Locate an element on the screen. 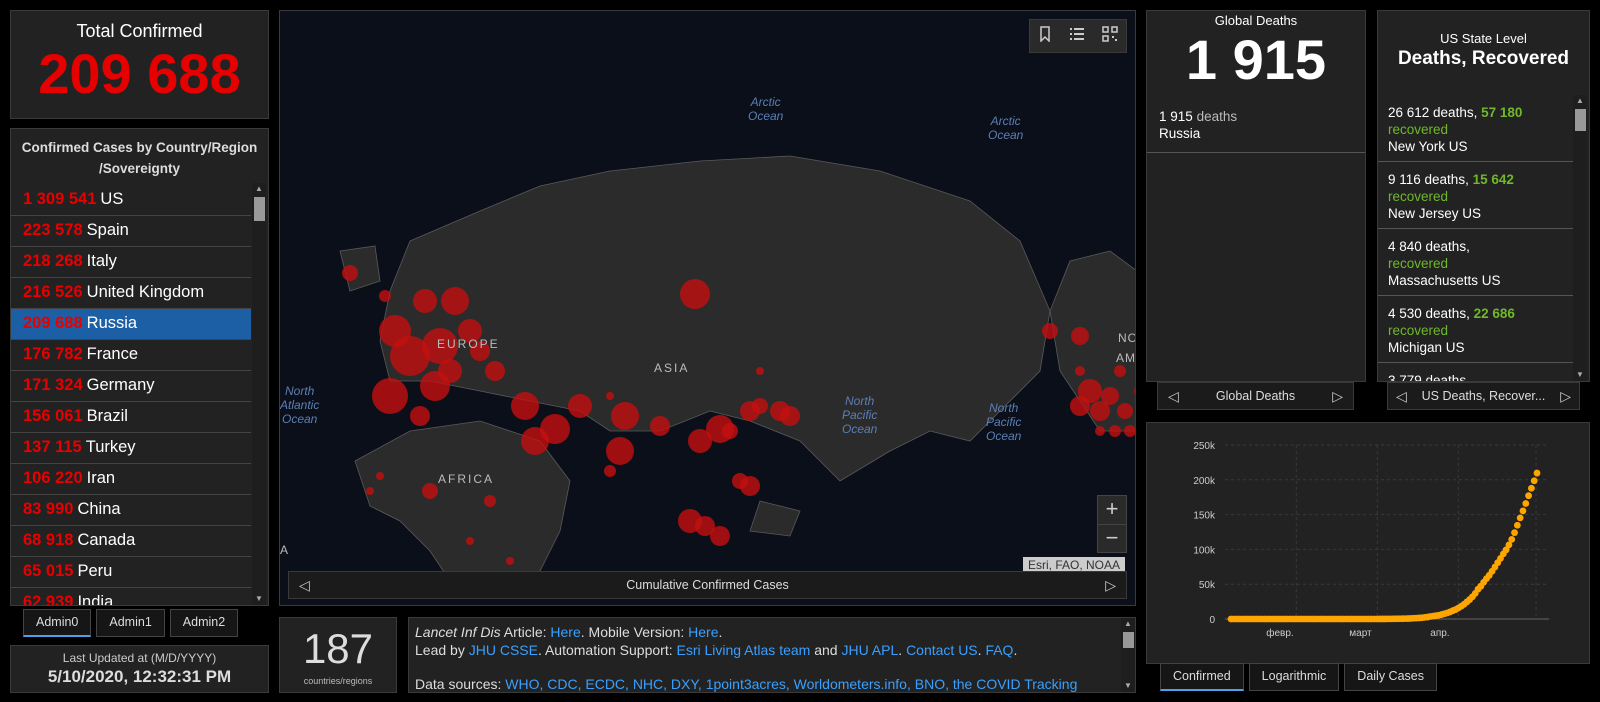  country-row: 65 015 Peru is located at coordinates (131, 572).